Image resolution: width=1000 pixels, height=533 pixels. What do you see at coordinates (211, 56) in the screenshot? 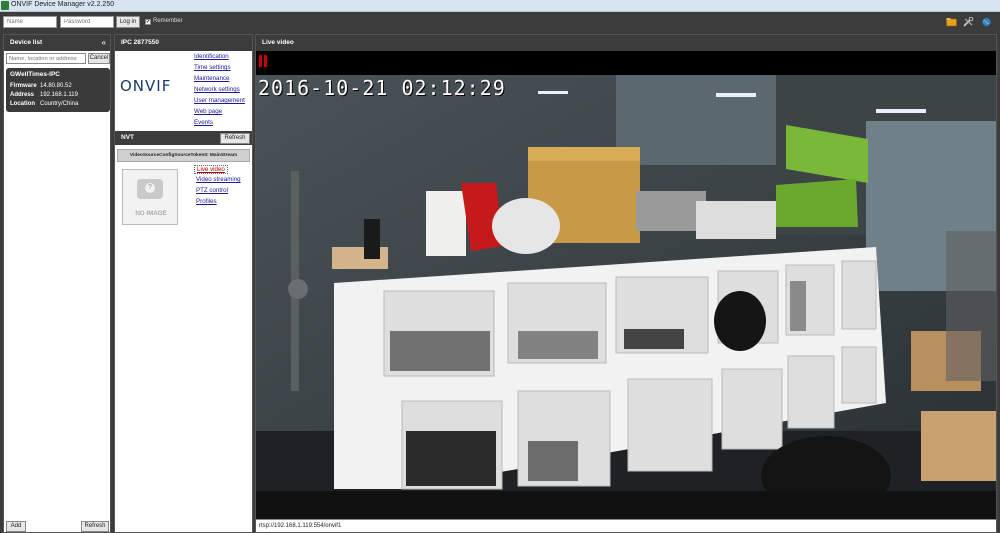
I see `menu-identification: Identification` at bounding box center [211, 56].